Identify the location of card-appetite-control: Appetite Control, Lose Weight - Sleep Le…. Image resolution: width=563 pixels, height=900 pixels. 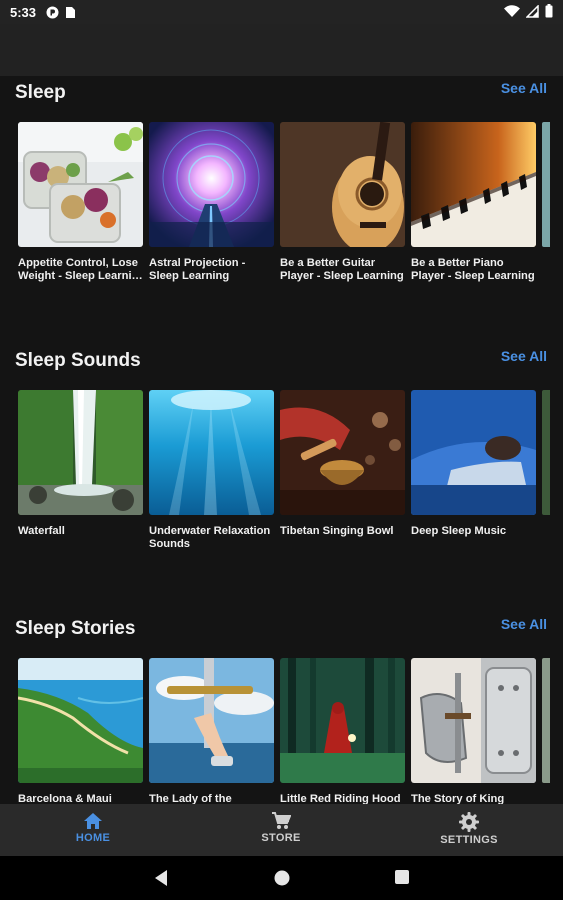
(80, 202).